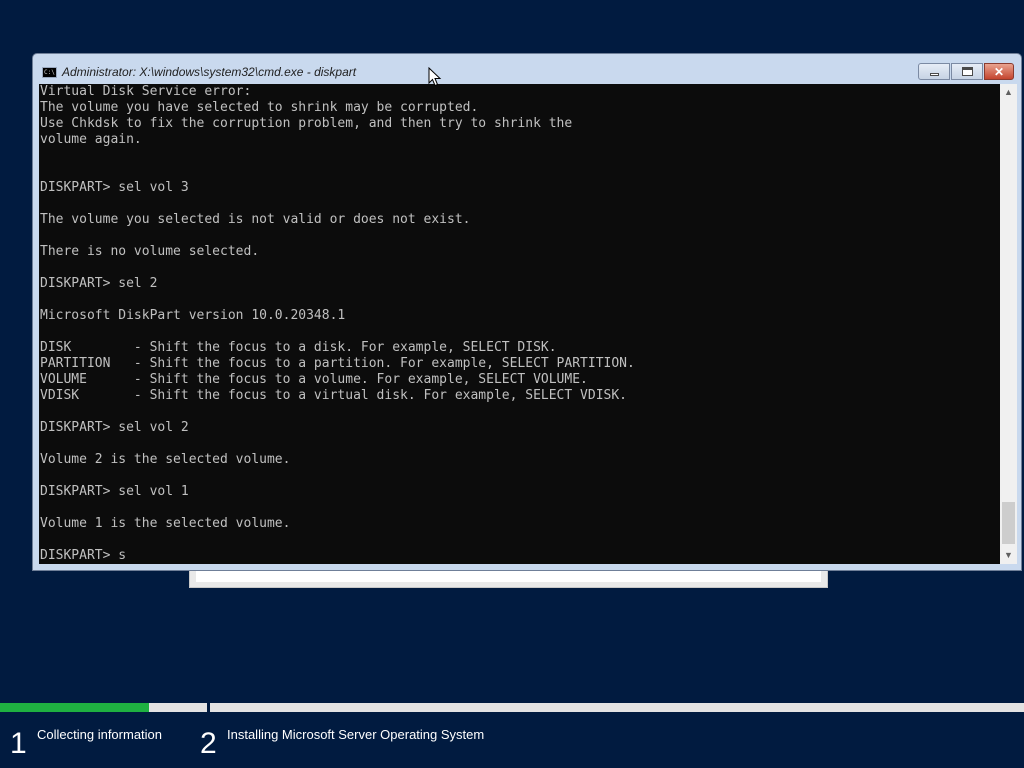 This screenshot has height=768, width=1024. Describe the element at coordinates (512, 707) in the screenshot. I see `setup-progress-bar` at that location.